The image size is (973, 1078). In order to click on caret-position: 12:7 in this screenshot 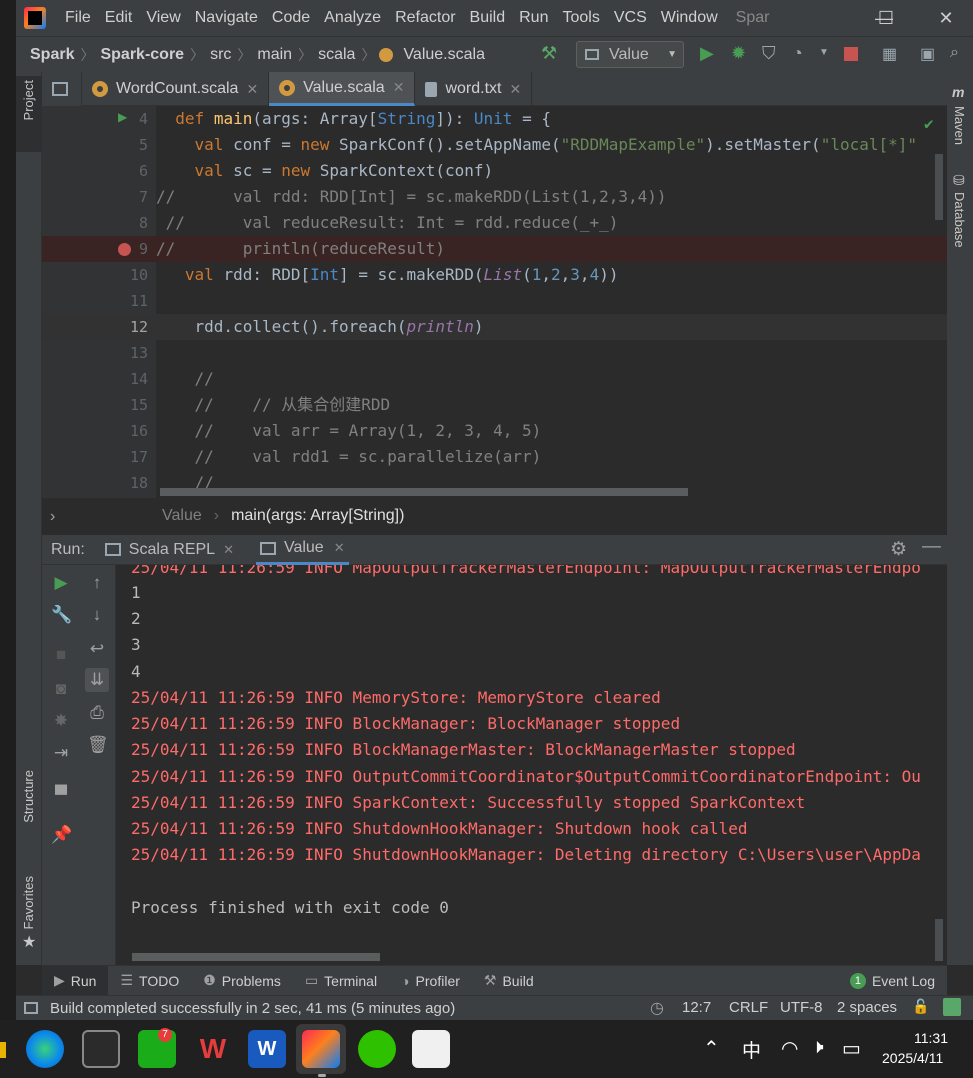, I will do `click(696, 1007)`.